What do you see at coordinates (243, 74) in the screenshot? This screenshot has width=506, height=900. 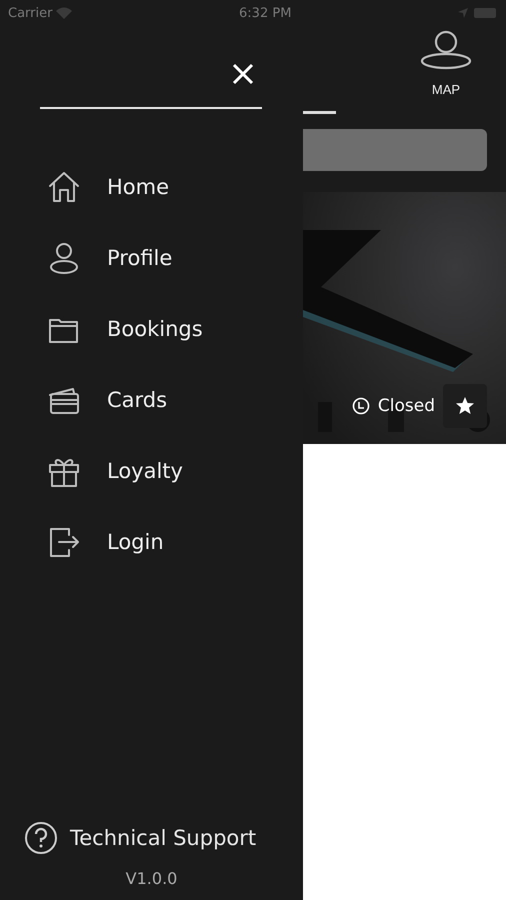 I see `close-icon` at bounding box center [243, 74].